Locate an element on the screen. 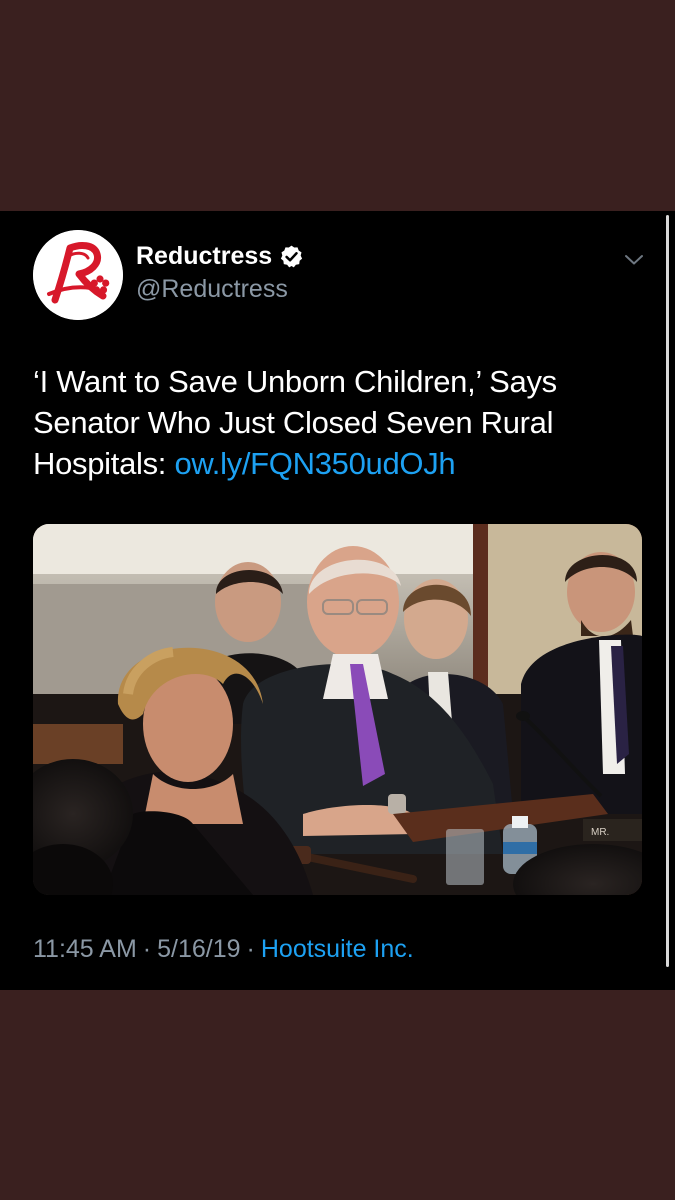 The height and width of the screenshot is (1200, 675). tweet-source-link: Hootsuite Inc. is located at coordinates (337, 949).